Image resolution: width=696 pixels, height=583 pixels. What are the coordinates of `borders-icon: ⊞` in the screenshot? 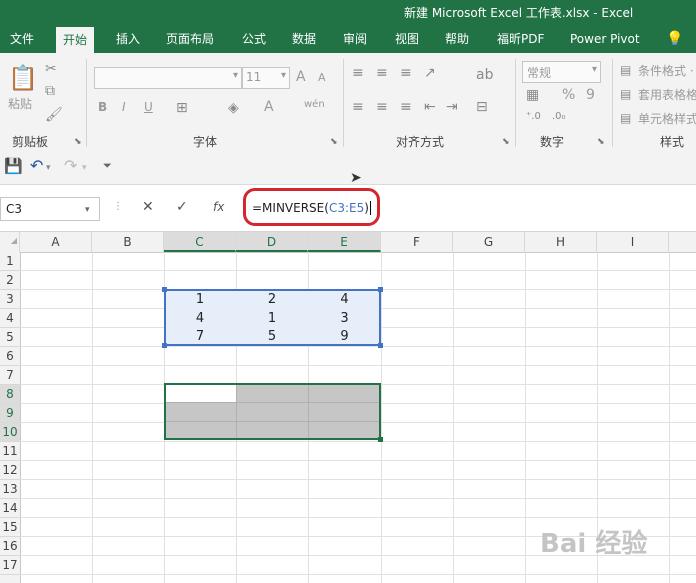 It's located at (182, 108).